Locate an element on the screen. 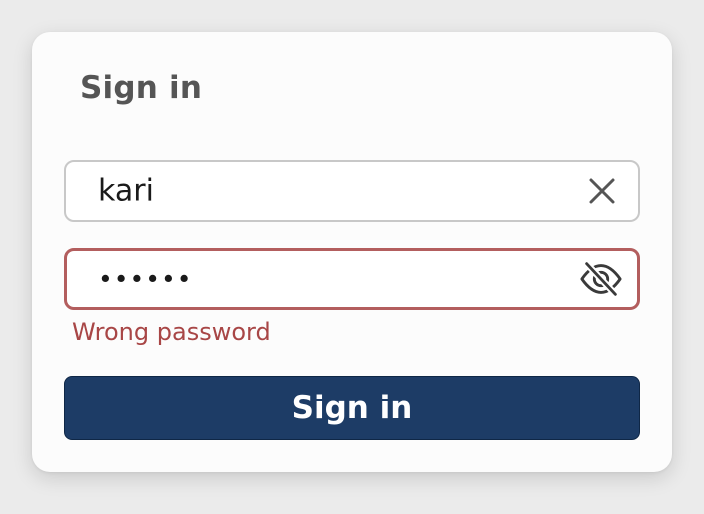 The height and width of the screenshot is (514, 704). close-icon is located at coordinates (602, 191).